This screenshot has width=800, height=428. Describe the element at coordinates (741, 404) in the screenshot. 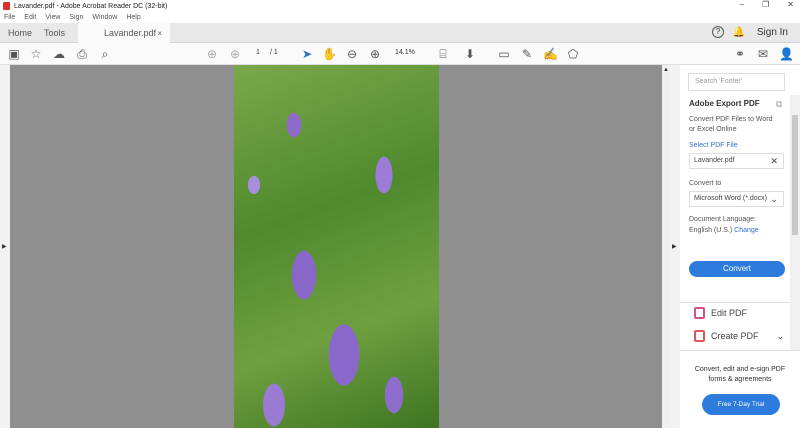

I see `free-trial-button: Free 7-Day Trial` at that location.